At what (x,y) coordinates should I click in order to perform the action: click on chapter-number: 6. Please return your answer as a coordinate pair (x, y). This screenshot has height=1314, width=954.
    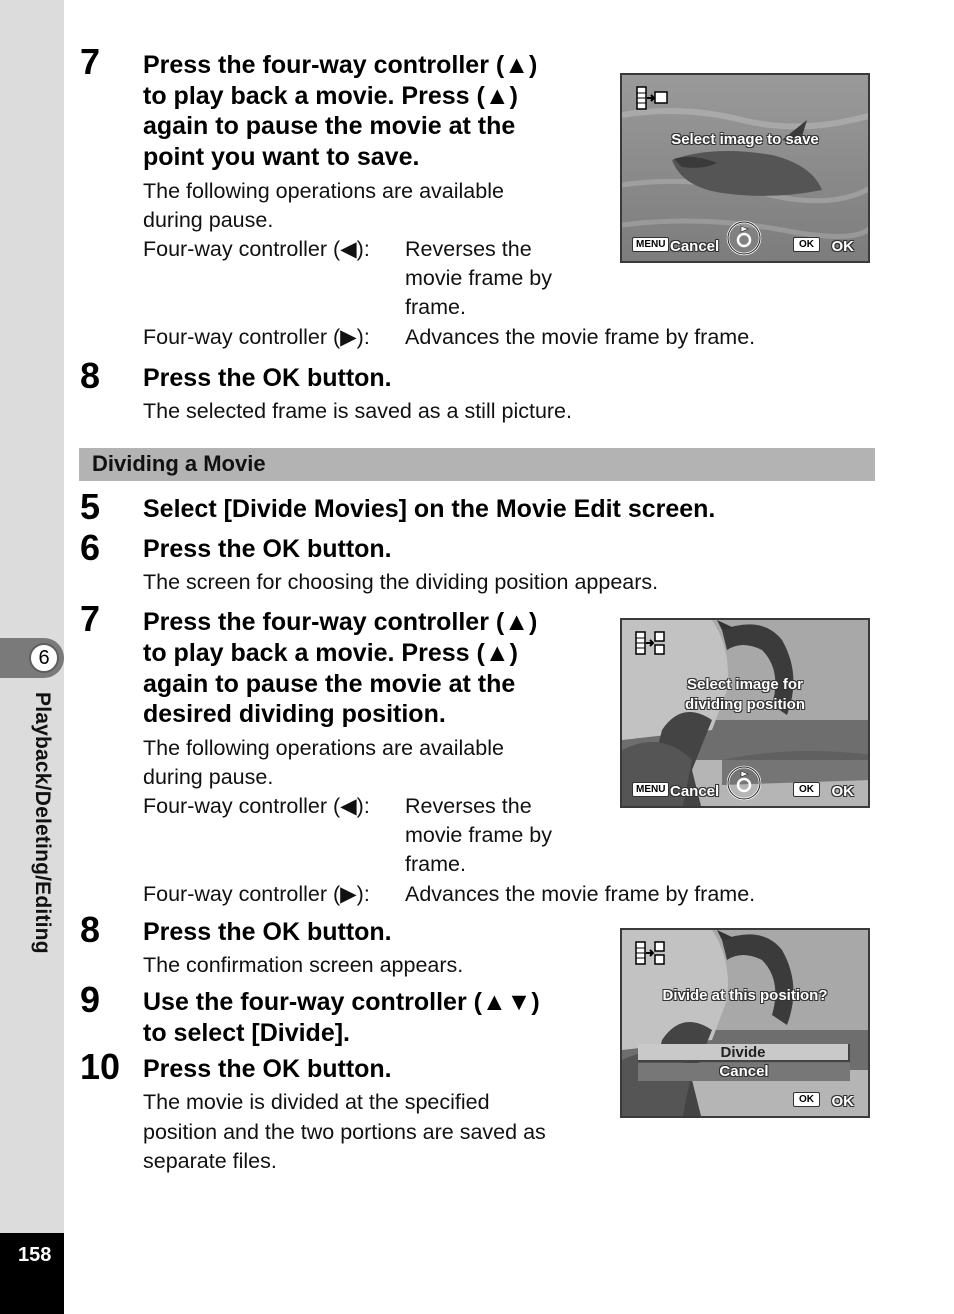
    Looking at the image, I should click on (44, 658).